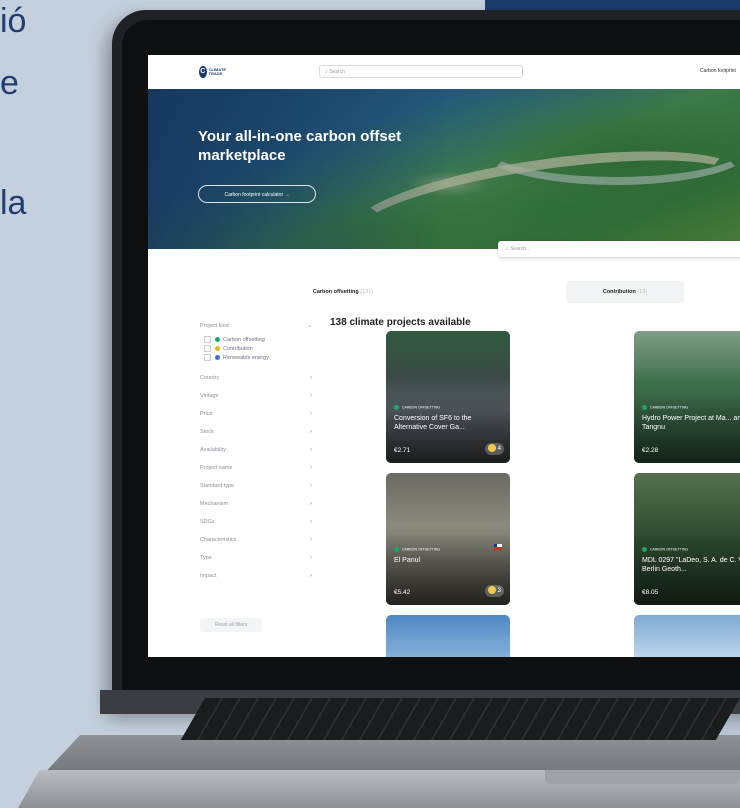 The height and width of the screenshot is (808, 740). What do you see at coordinates (367, 292) in the screenshot?
I see `tab-count: (131)` at bounding box center [367, 292].